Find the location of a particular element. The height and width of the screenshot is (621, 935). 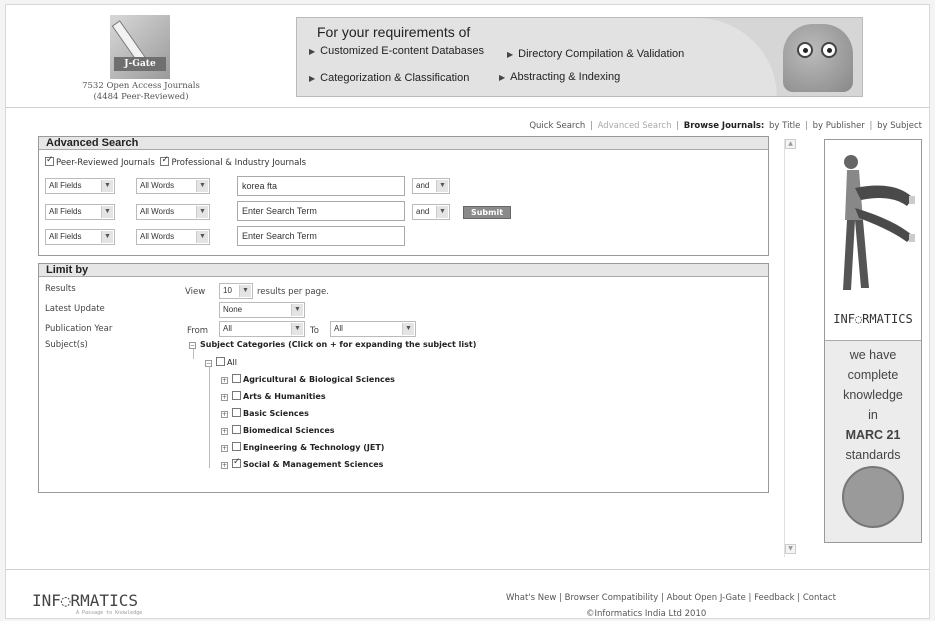

per-page-select: 10 ▼ is located at coordinates (236, 291).